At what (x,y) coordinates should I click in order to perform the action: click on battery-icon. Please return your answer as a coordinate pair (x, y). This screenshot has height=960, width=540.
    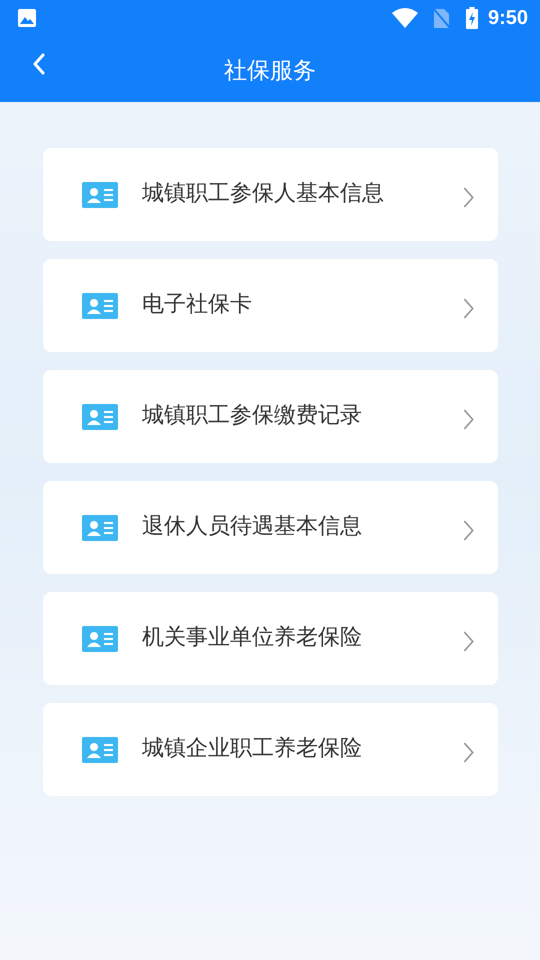
    Looking at the image, I should click on (472, 18).